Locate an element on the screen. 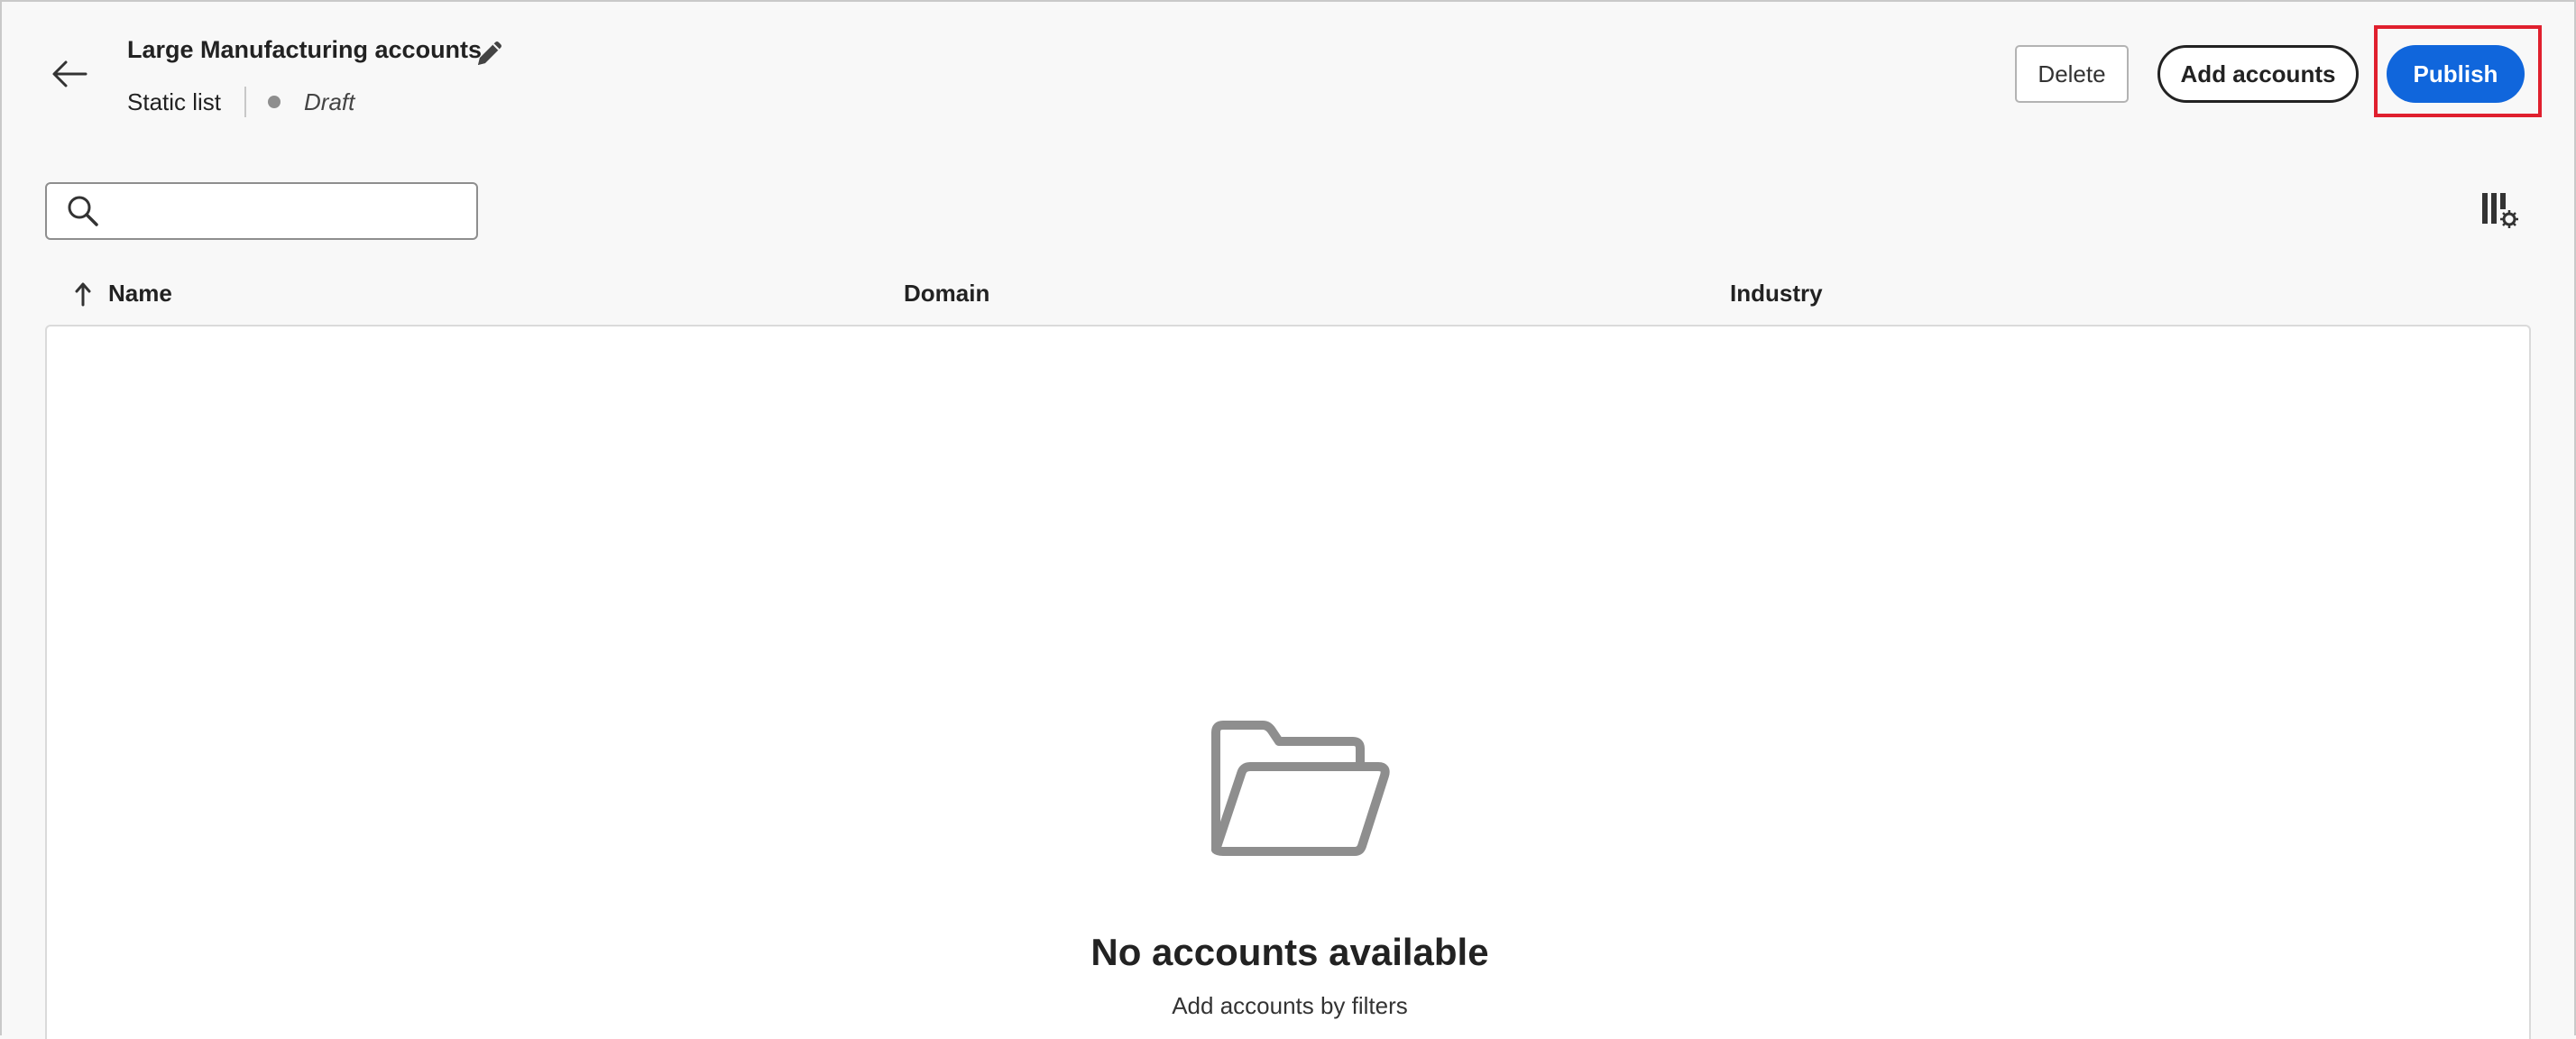 The height and width of the screenshot is (1039, 2576). arrow-left-icon is located at coordinates (69, 73).